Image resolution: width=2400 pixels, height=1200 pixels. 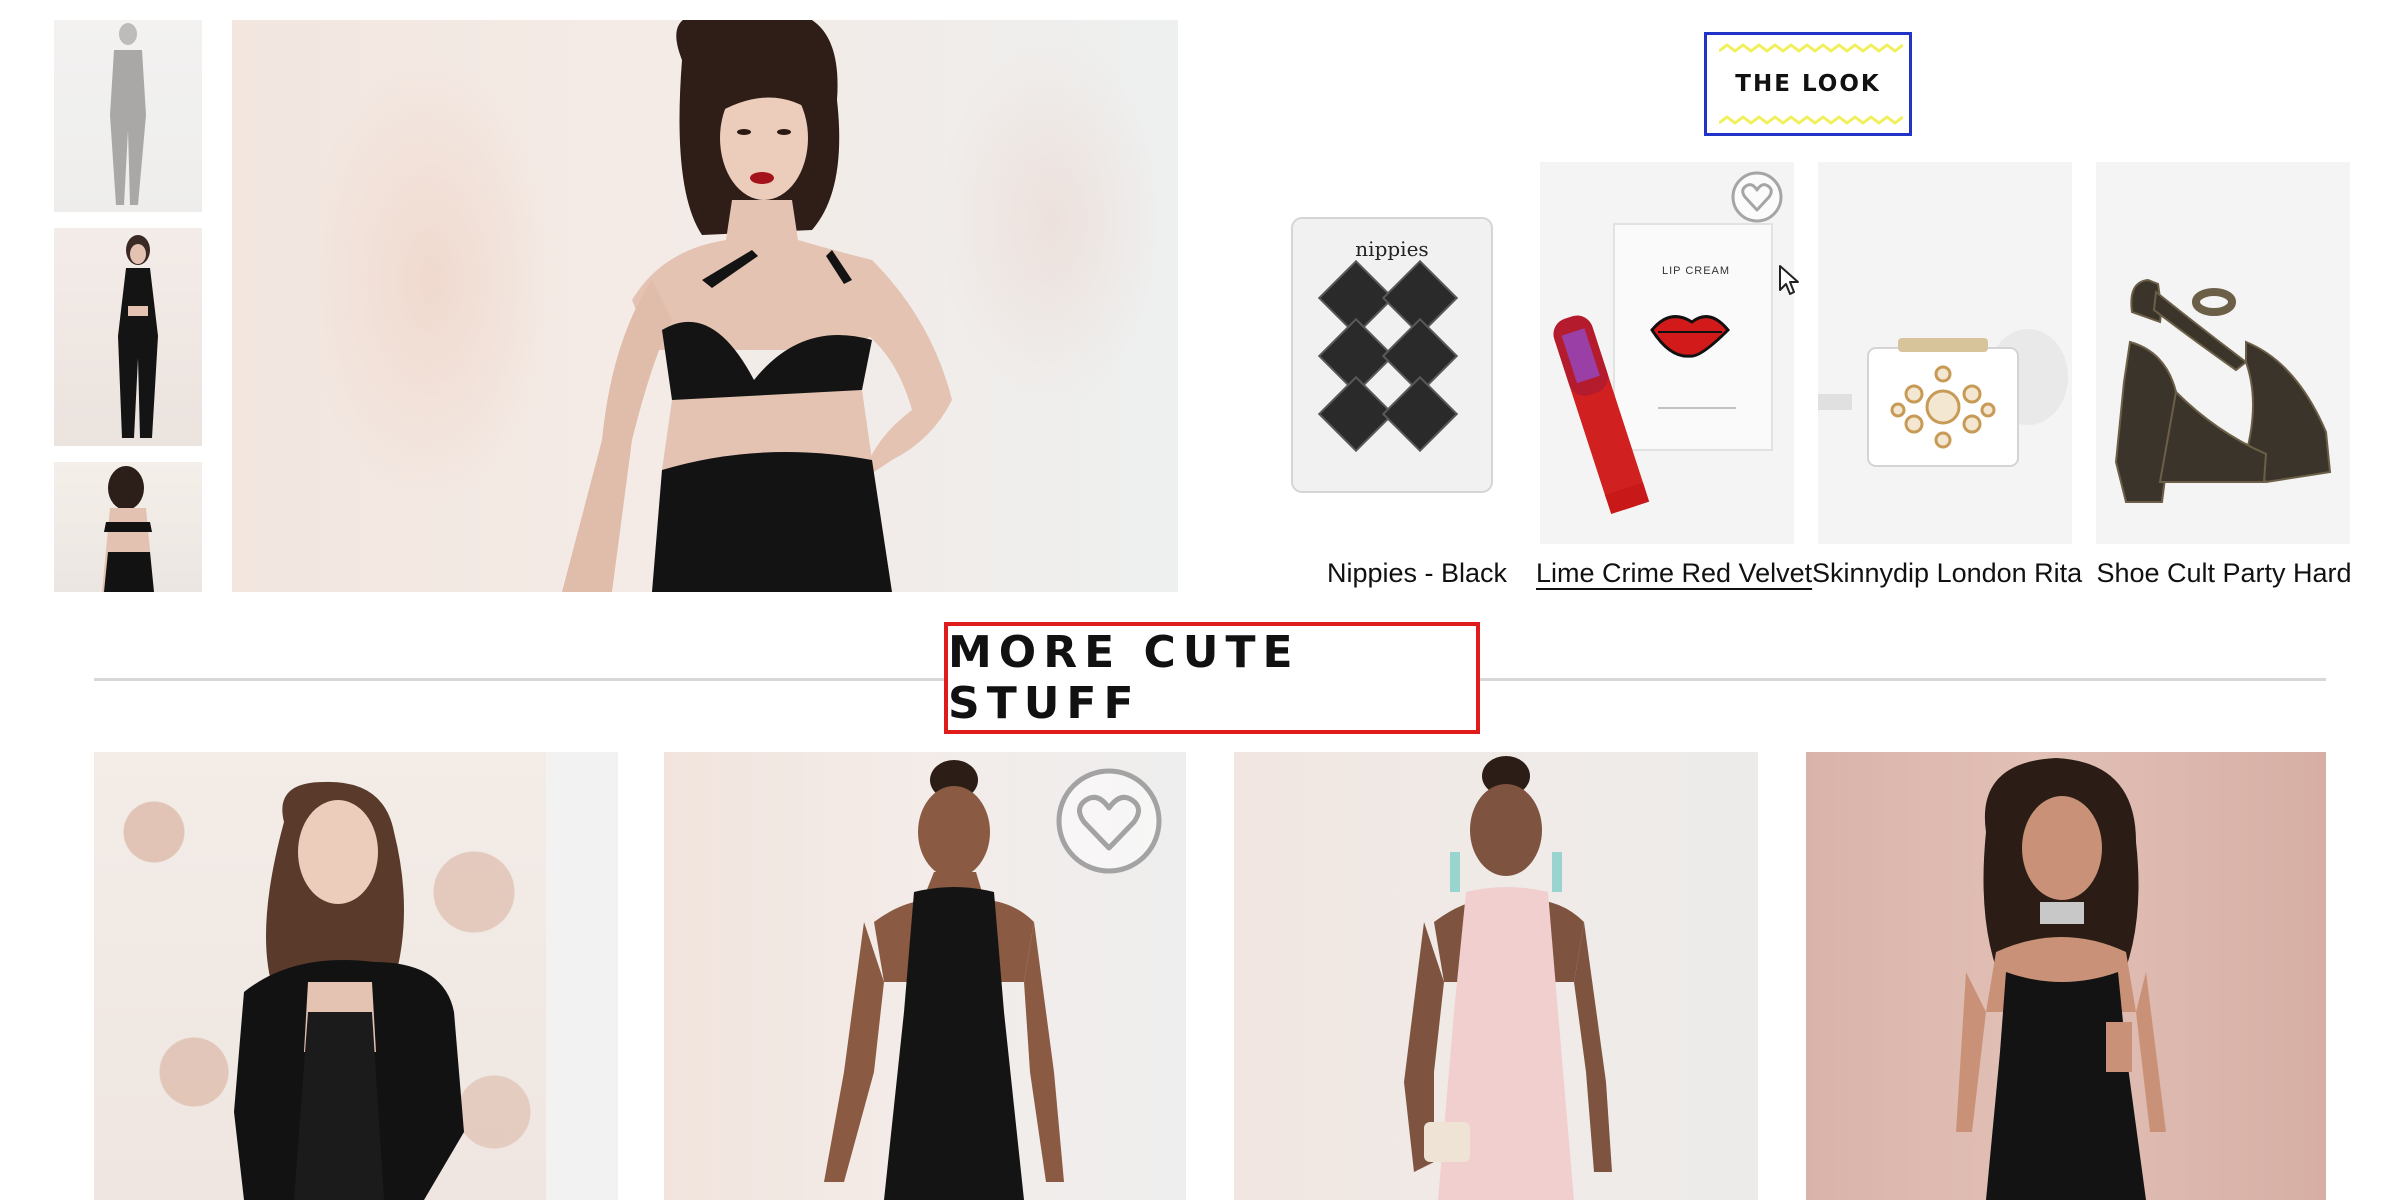 I want to click on platform-sandal, so click(x=2223, y=390).